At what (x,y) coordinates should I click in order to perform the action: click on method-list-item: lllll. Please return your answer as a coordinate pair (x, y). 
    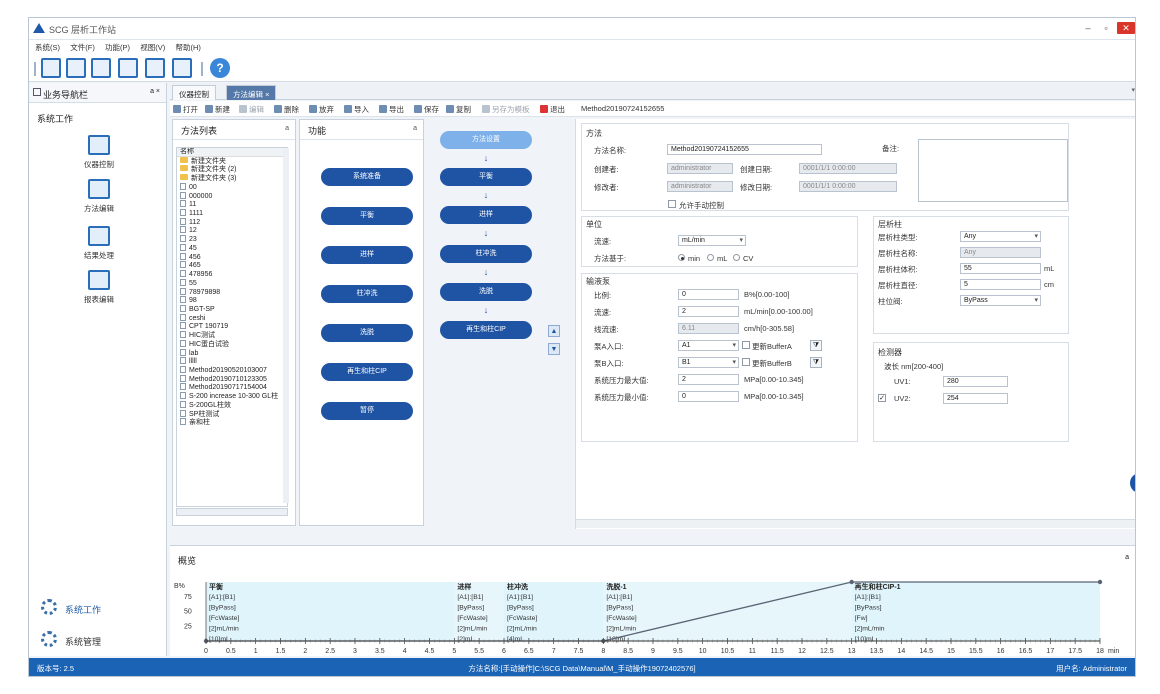
    Looking at the image, I should click on (232, 361).